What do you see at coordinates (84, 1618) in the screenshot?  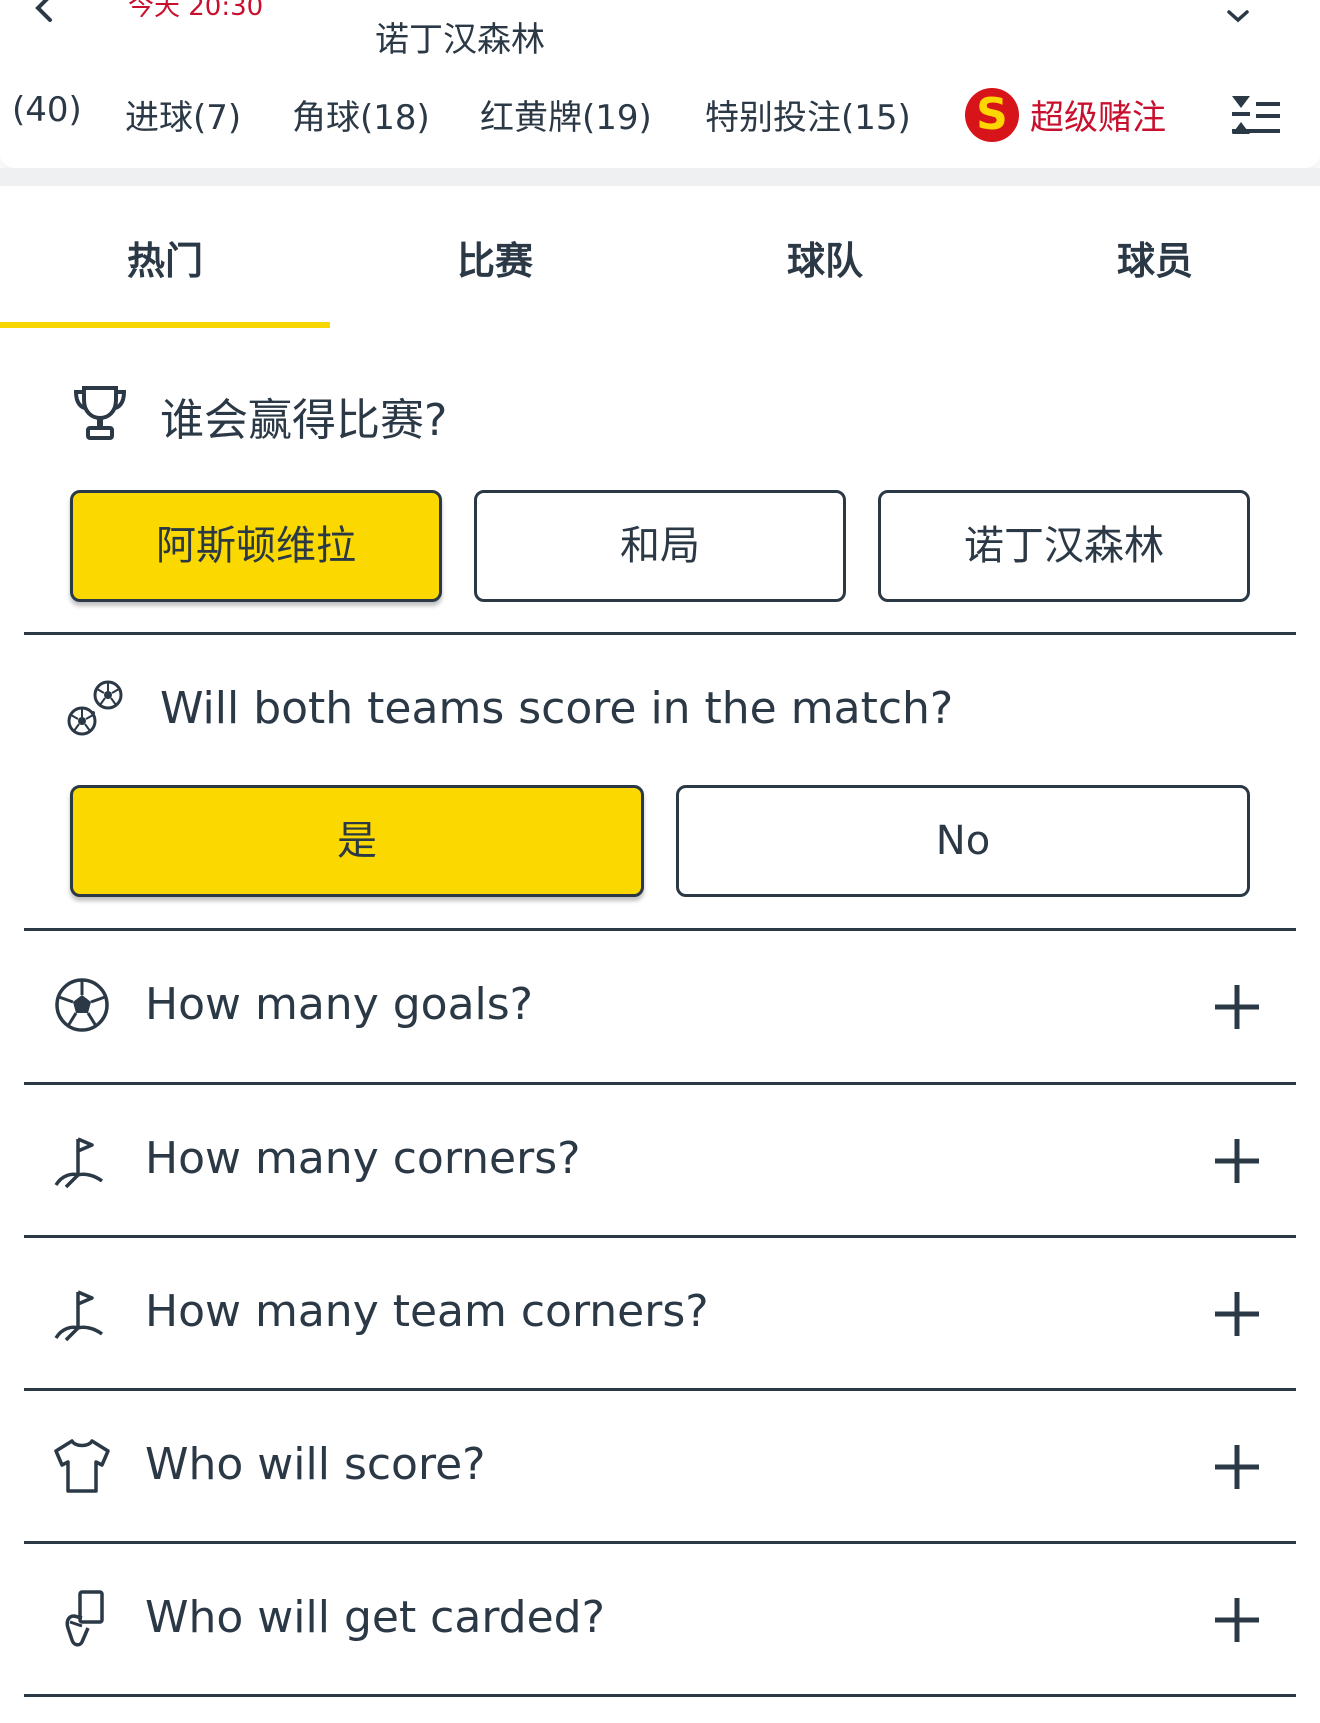 I see `card-hand-icon` at bounding box center [84, 1618].